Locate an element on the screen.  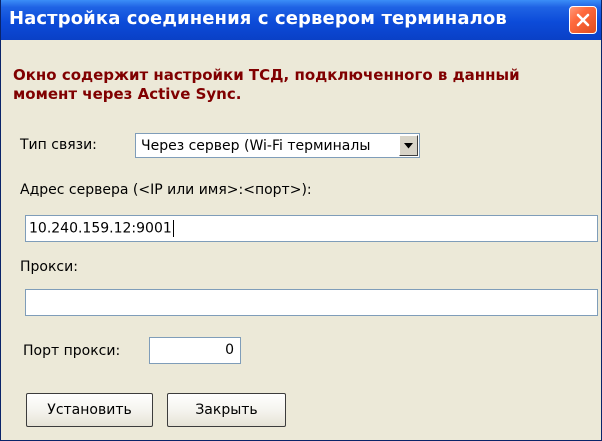
text-cursor is located at coordinates (173, 228).